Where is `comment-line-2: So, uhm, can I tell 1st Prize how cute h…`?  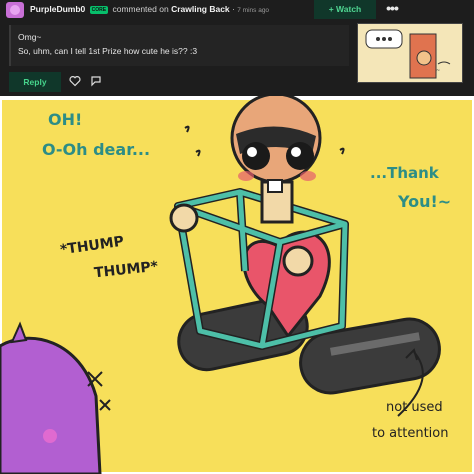 comment-line-2: So, uhm, can I tell 1st Prize how cute h… is located at coordinates (108, 51).